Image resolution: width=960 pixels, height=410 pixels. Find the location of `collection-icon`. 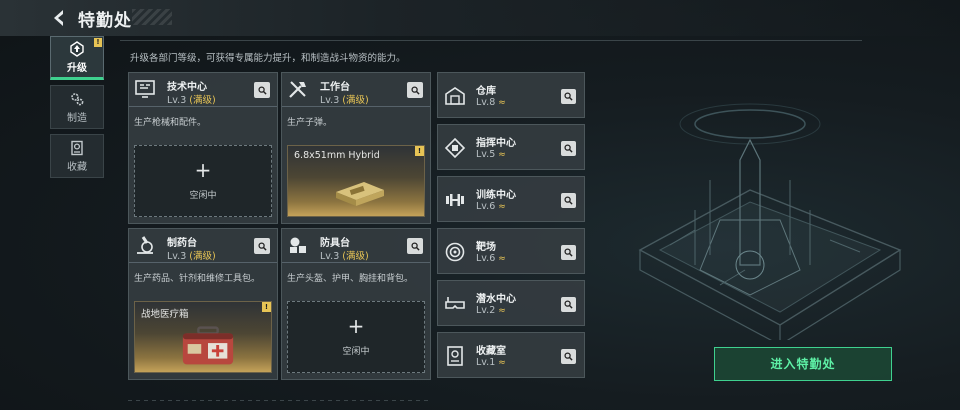

collection-icon is located at coordinates (77, 147).